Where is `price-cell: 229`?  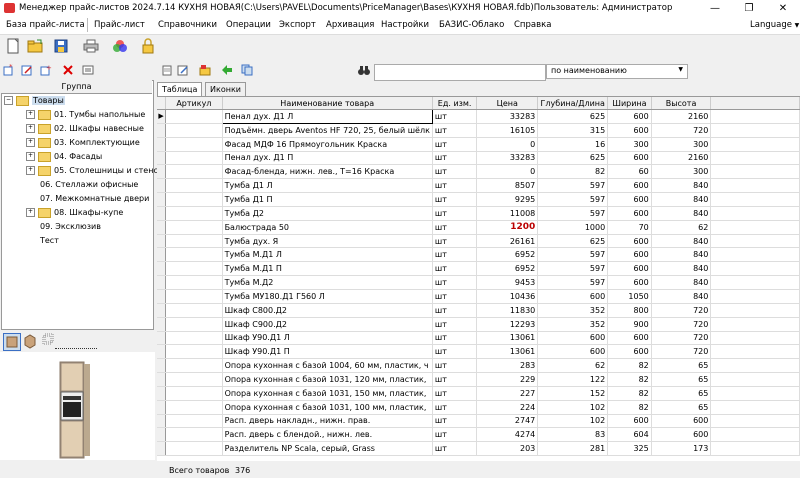
price-cell: 229 is located at coordinates (507, 379).